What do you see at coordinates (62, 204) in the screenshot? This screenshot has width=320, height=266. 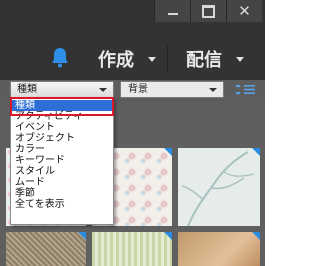 I see `dropdown-option-show-all: 全てを表示` at bounding box center [62, 204].